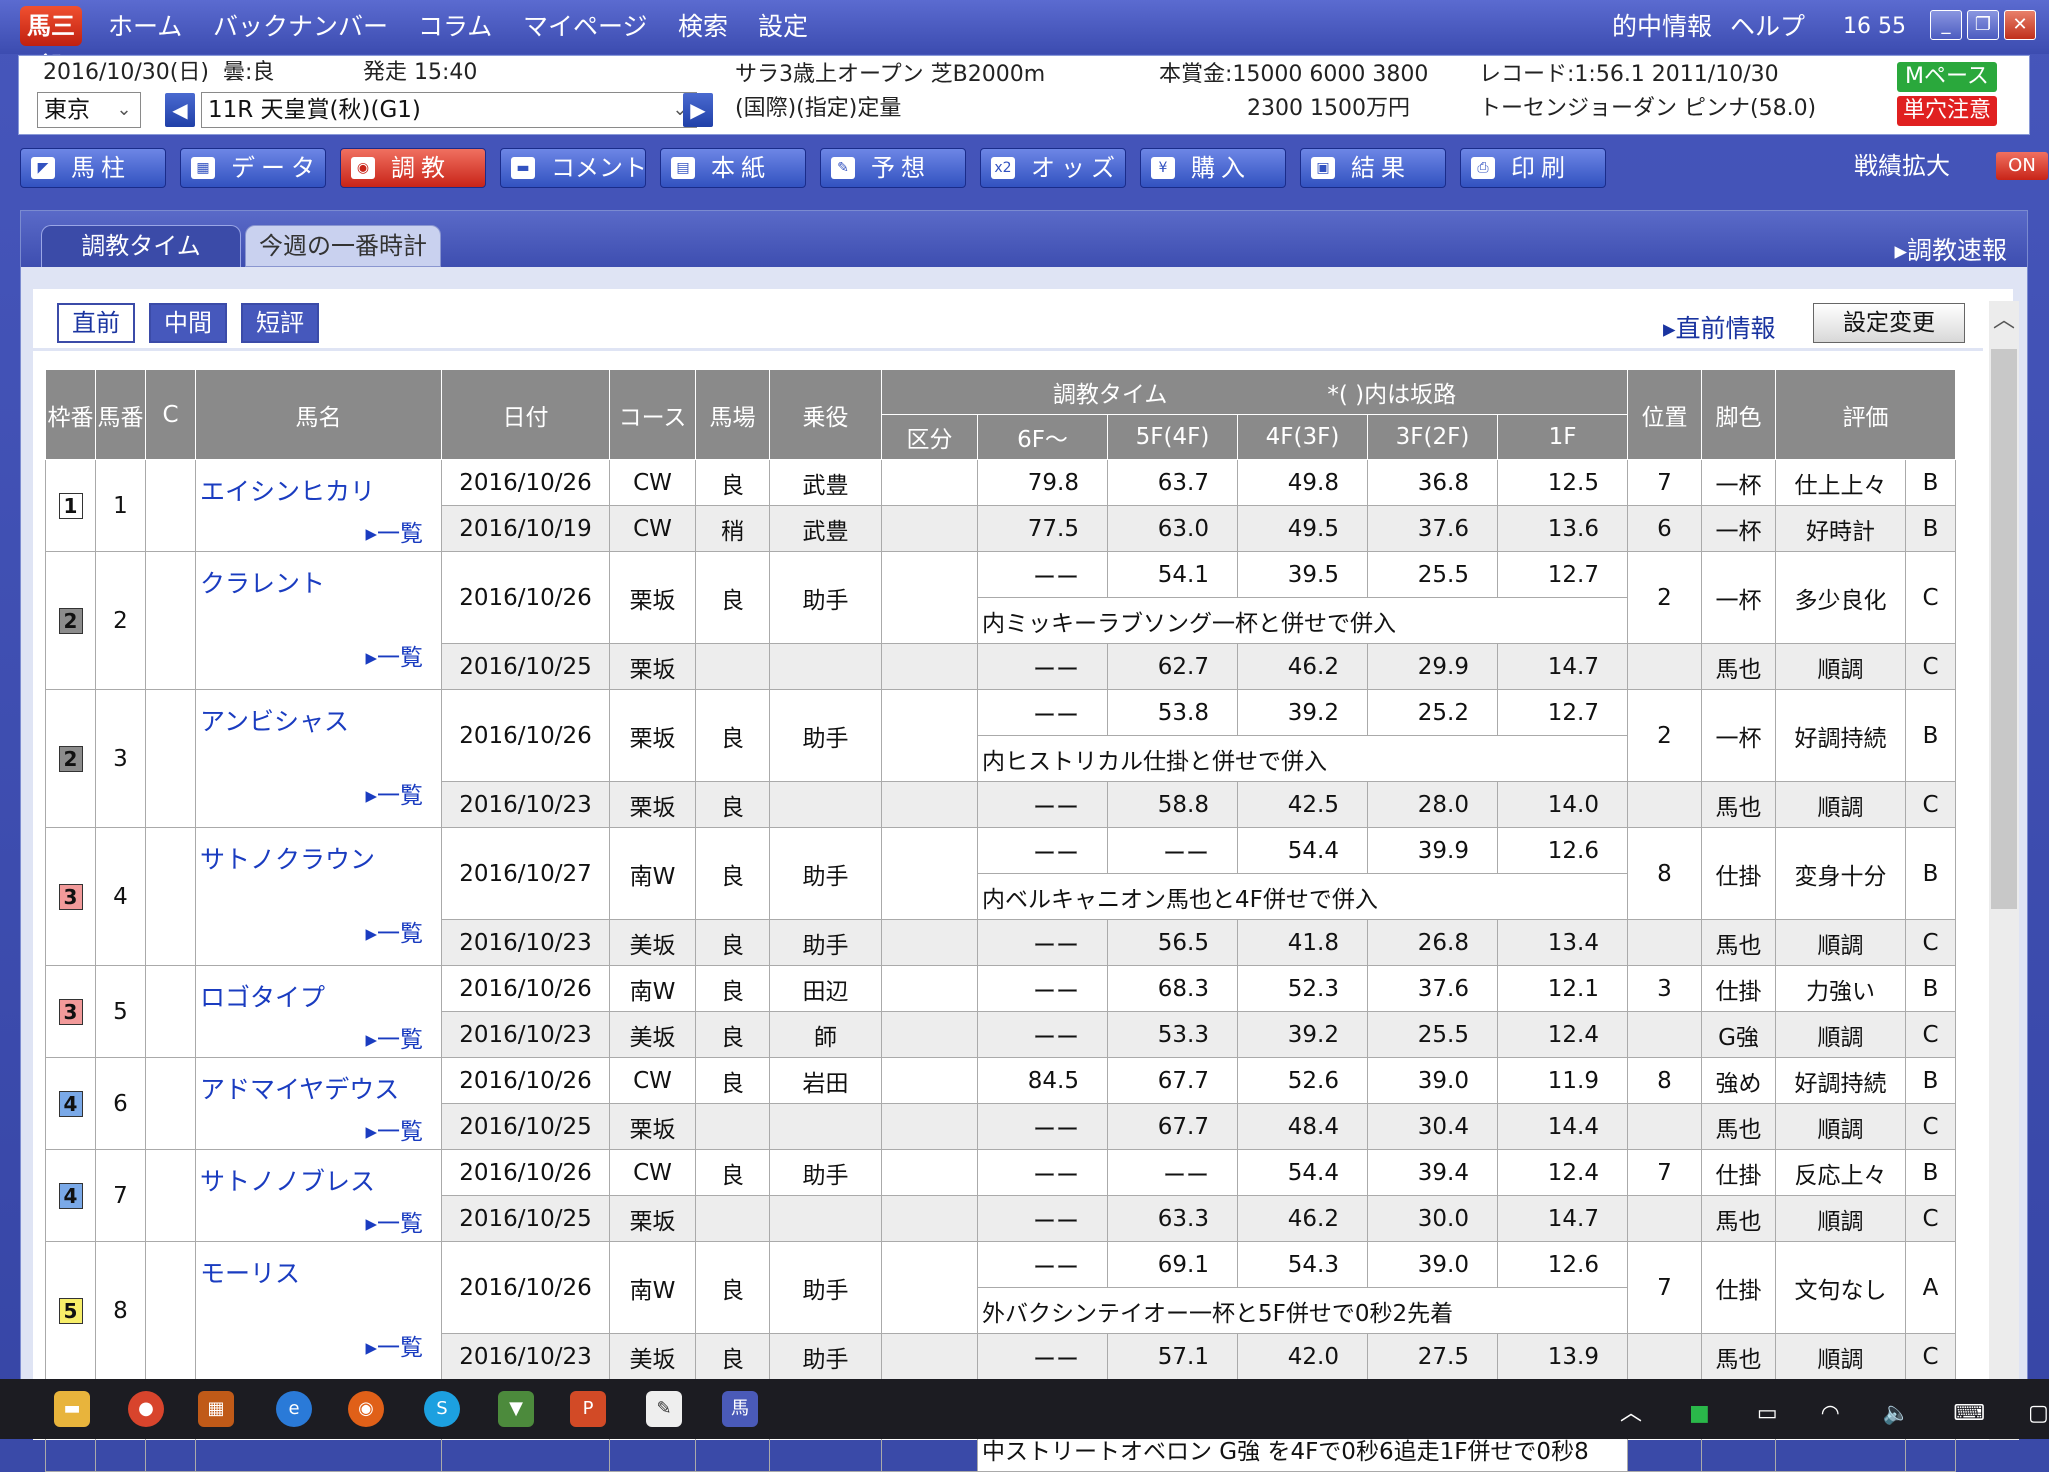  I want to click on horse-name-link: サトノノブレス, so click(318, 1180).